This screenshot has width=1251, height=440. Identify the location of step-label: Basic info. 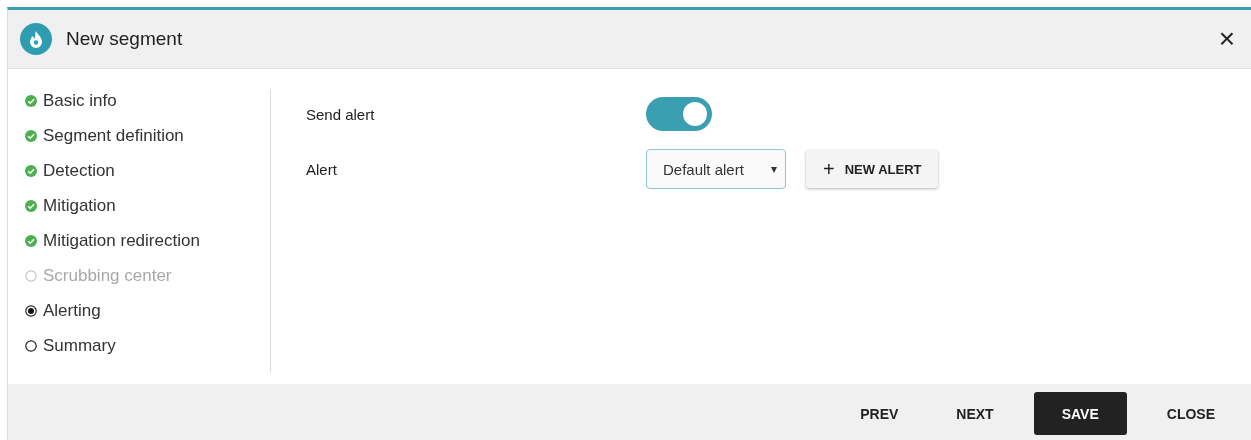
(80, 101).